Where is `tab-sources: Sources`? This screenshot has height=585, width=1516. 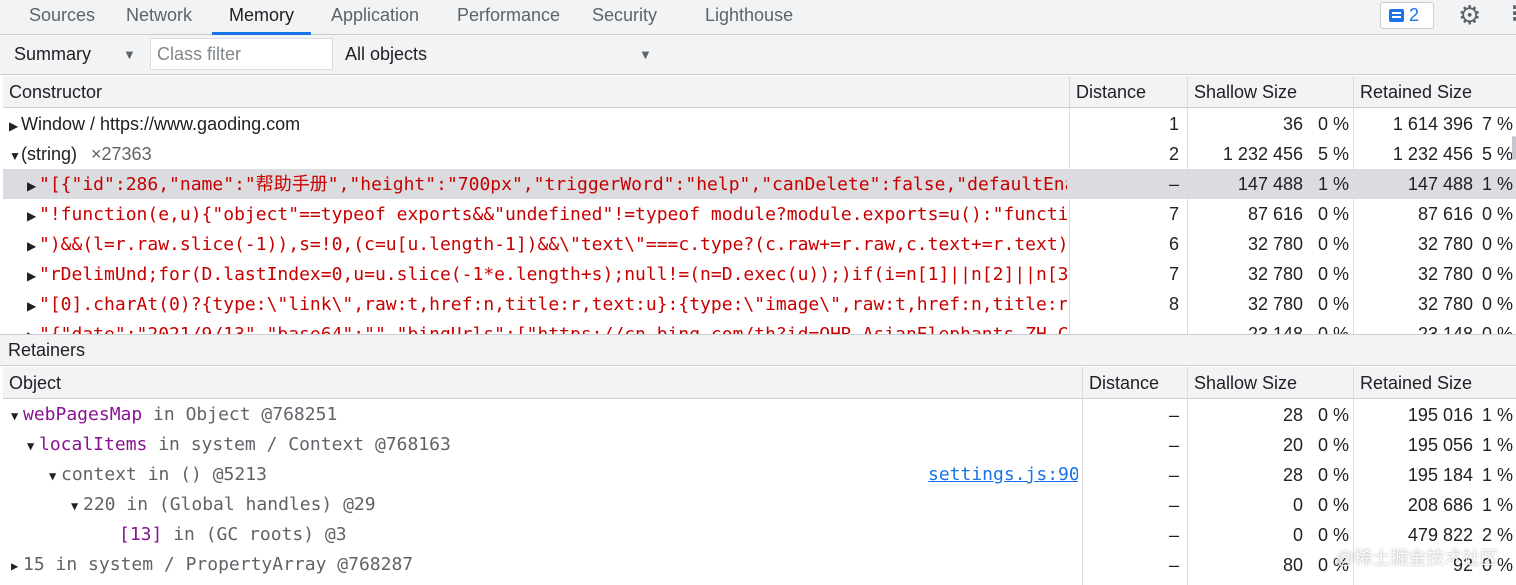
tab-sources: Sources is located at coordinates (62, 17).